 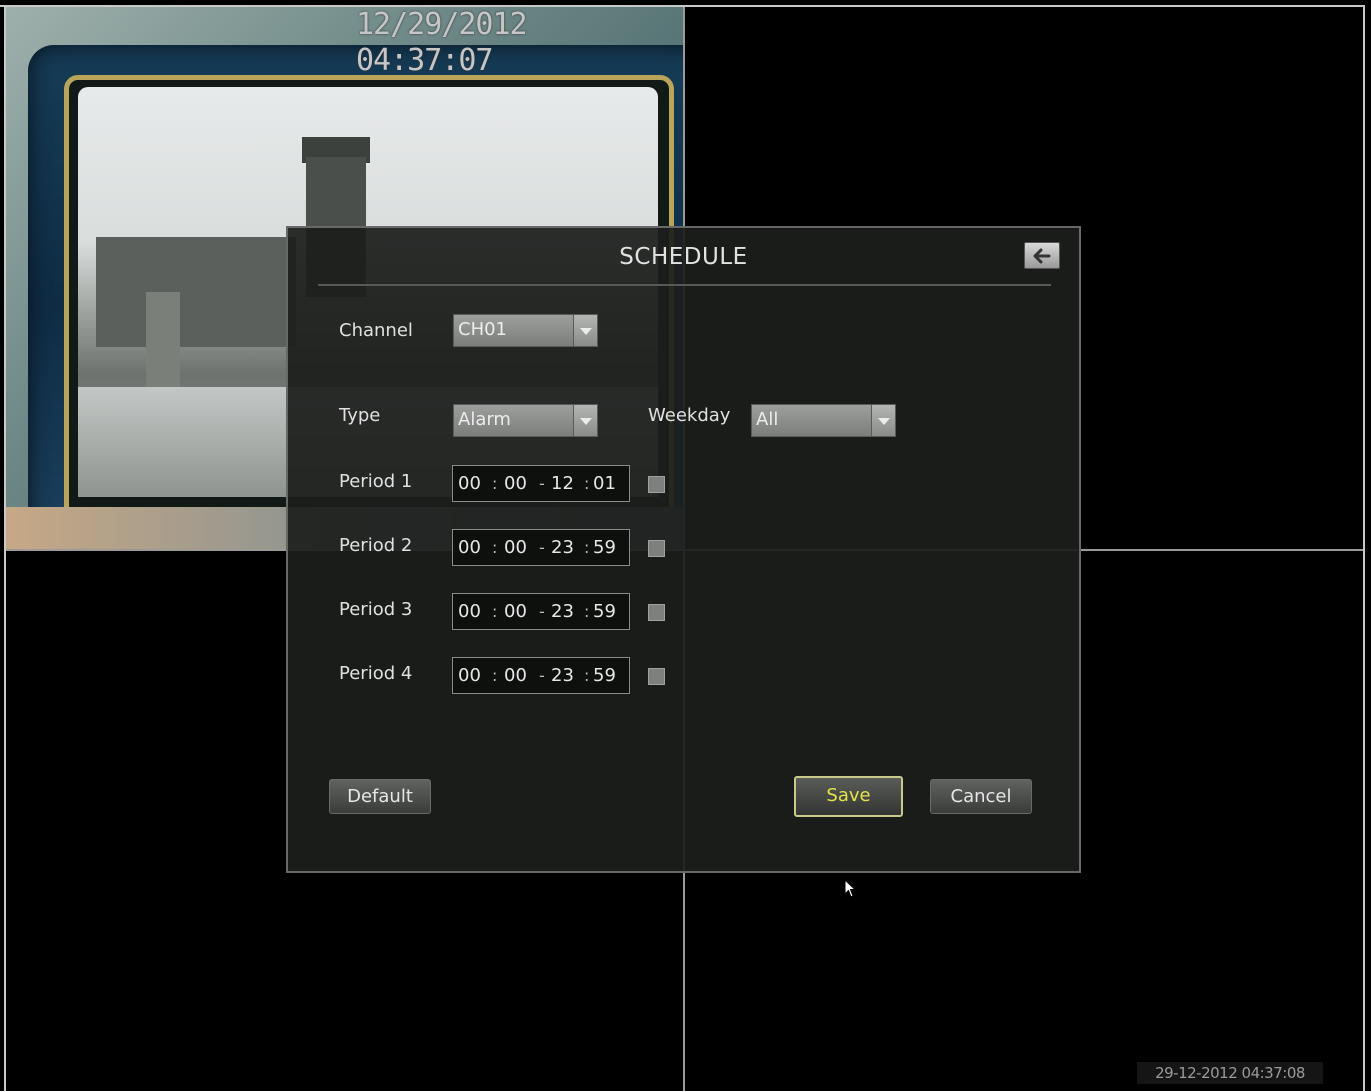 What do you see at coordinates (376, 545) in the screenshot?
I see `period-2-label: Period 2` at bounding box center [376, 545].